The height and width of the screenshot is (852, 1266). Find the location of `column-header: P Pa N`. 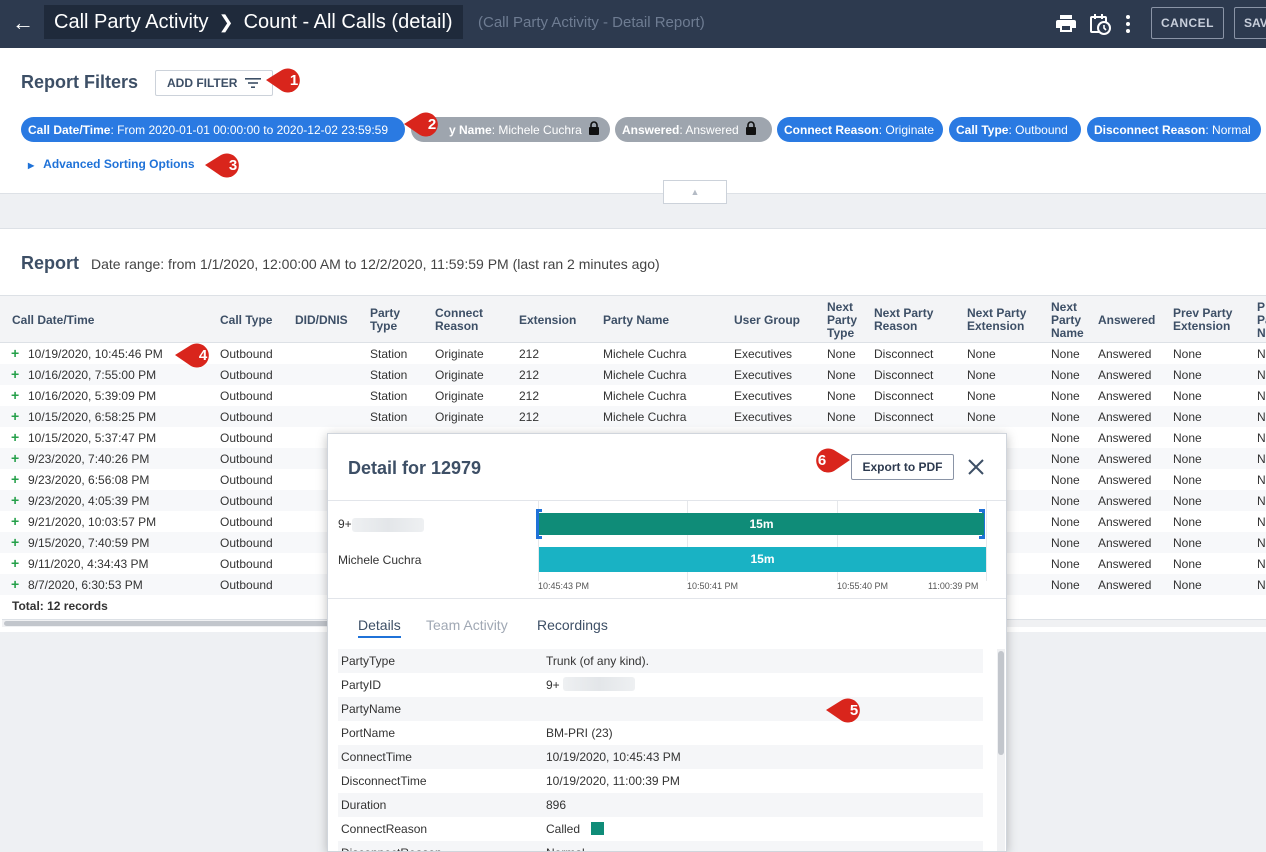

column-header: P Pa N is located at coordinates (1261, 320).